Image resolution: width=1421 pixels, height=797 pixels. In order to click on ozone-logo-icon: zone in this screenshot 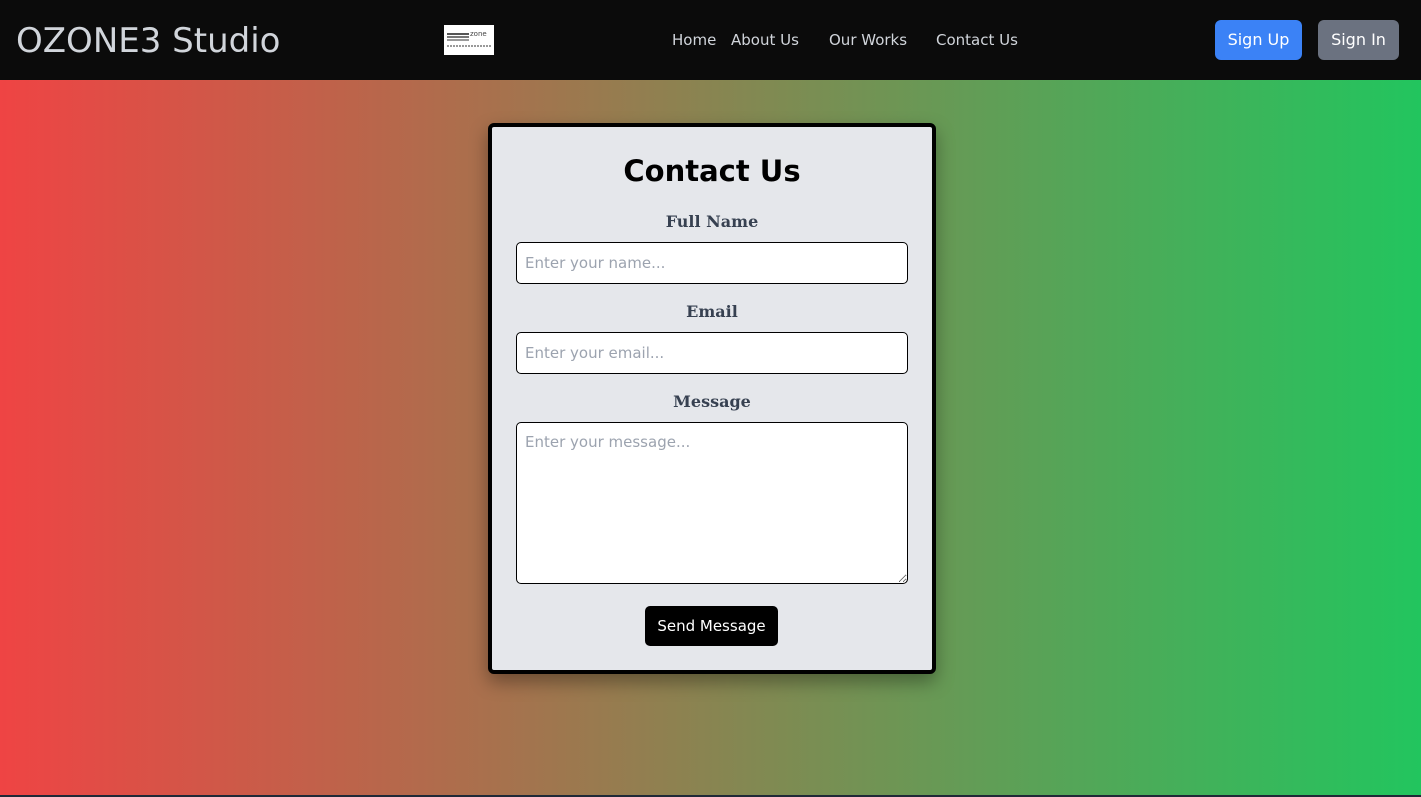, I will do `click(469, 40)`.